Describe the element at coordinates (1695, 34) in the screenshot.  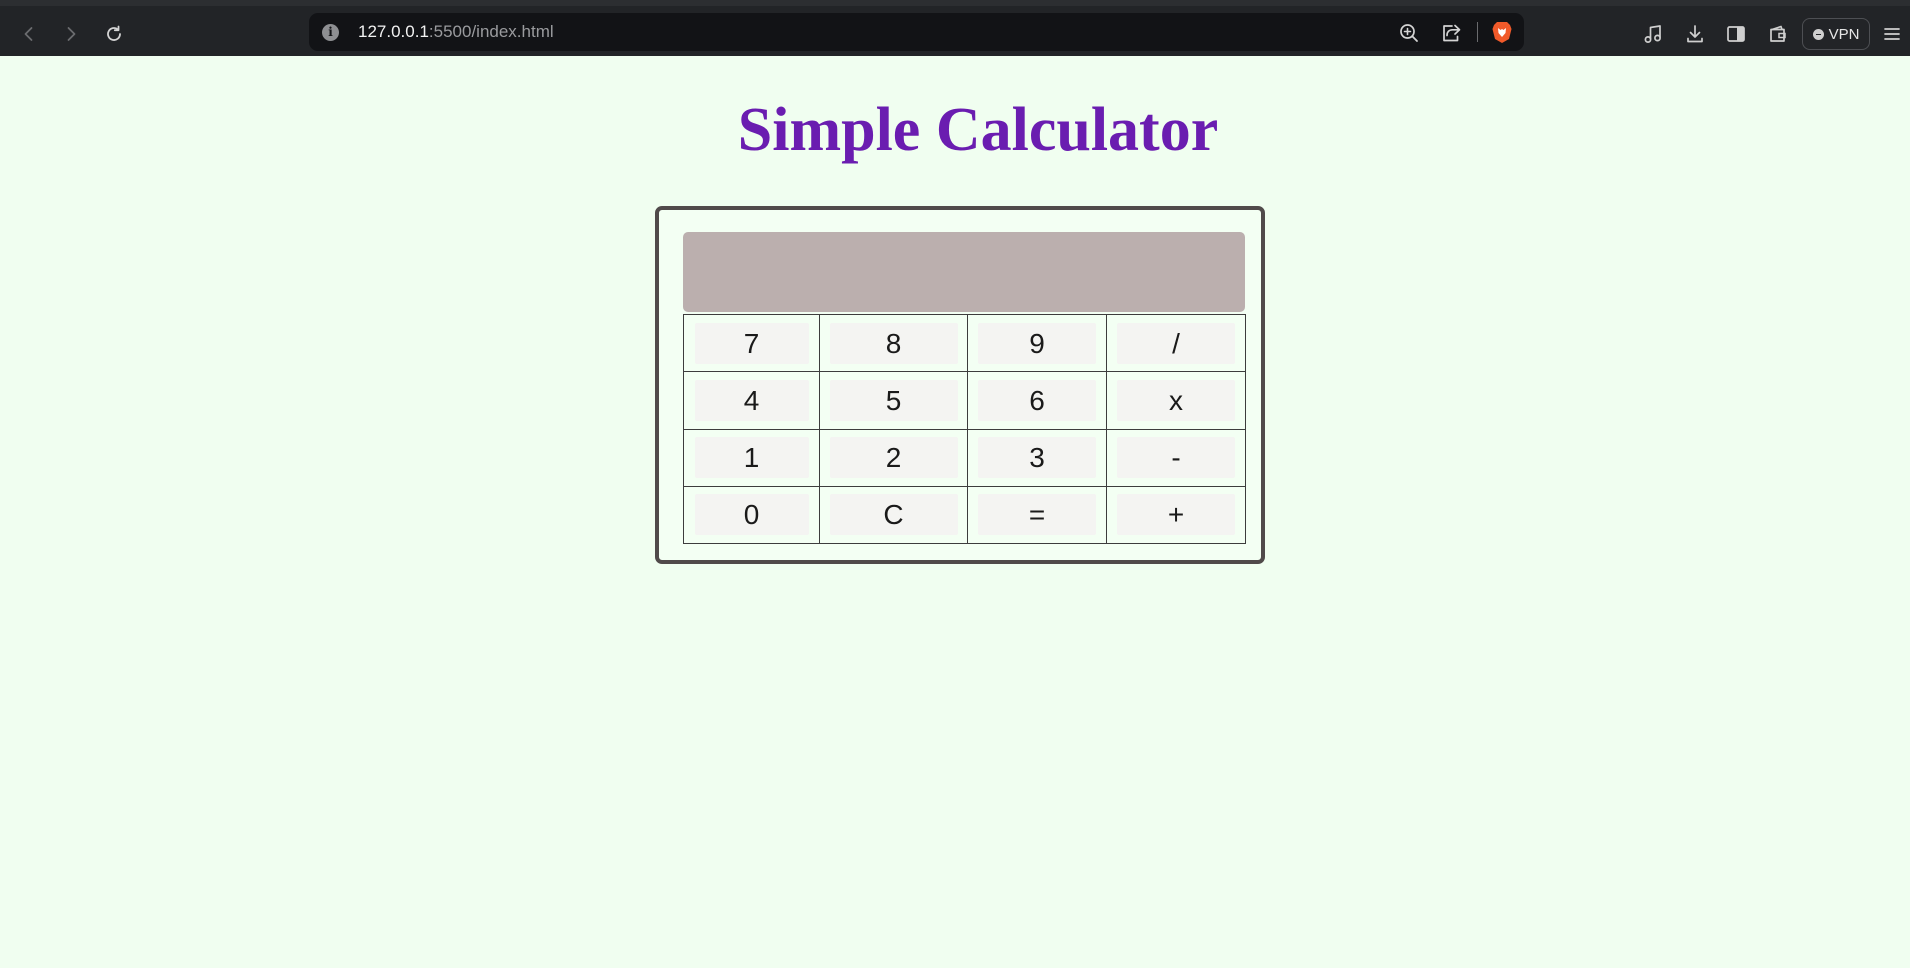
I see `download-icon` at that location.